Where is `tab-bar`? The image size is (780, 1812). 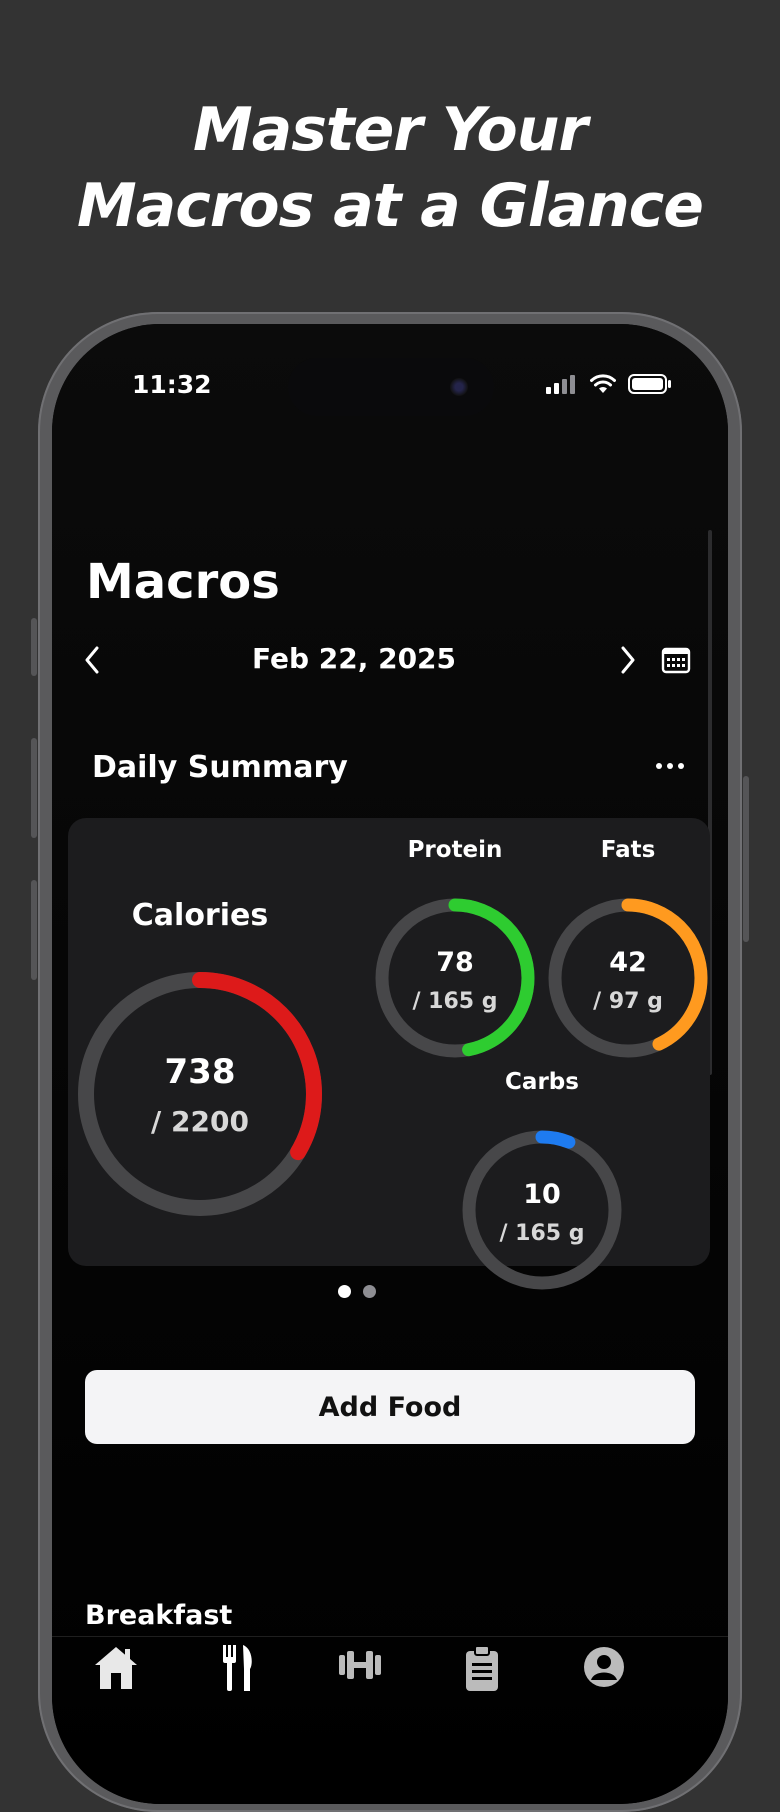 tab-bar is located at coordinates (390, 1666).